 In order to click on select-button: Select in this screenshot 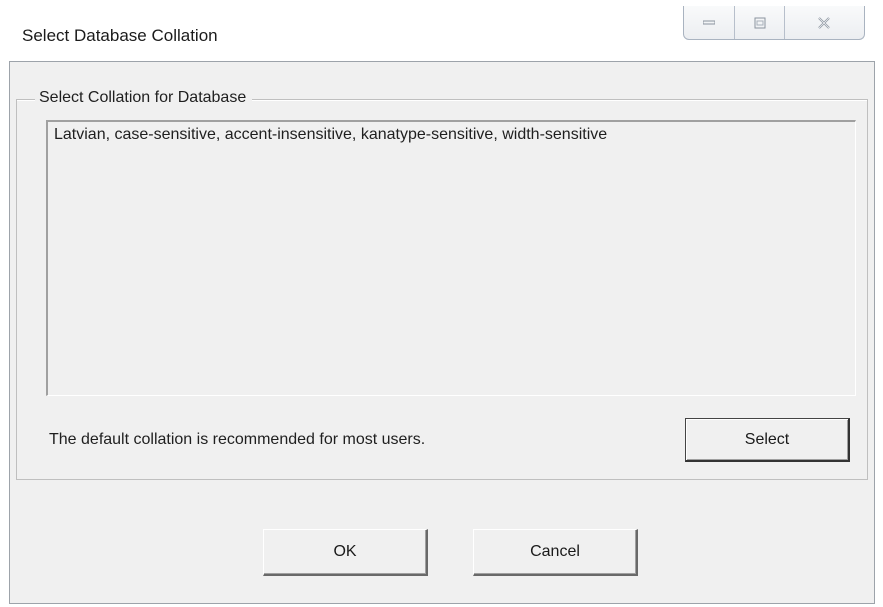, I will do `click(767, 440)`.